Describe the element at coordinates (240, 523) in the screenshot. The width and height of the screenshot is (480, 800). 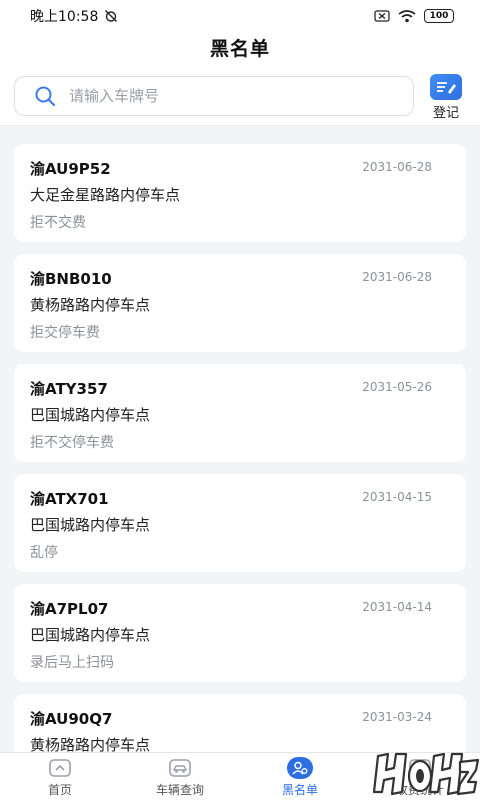
I see `blacklist-card: 渝ATX701 2031-04-15 巴国城路内停车点 乱停` at that location.